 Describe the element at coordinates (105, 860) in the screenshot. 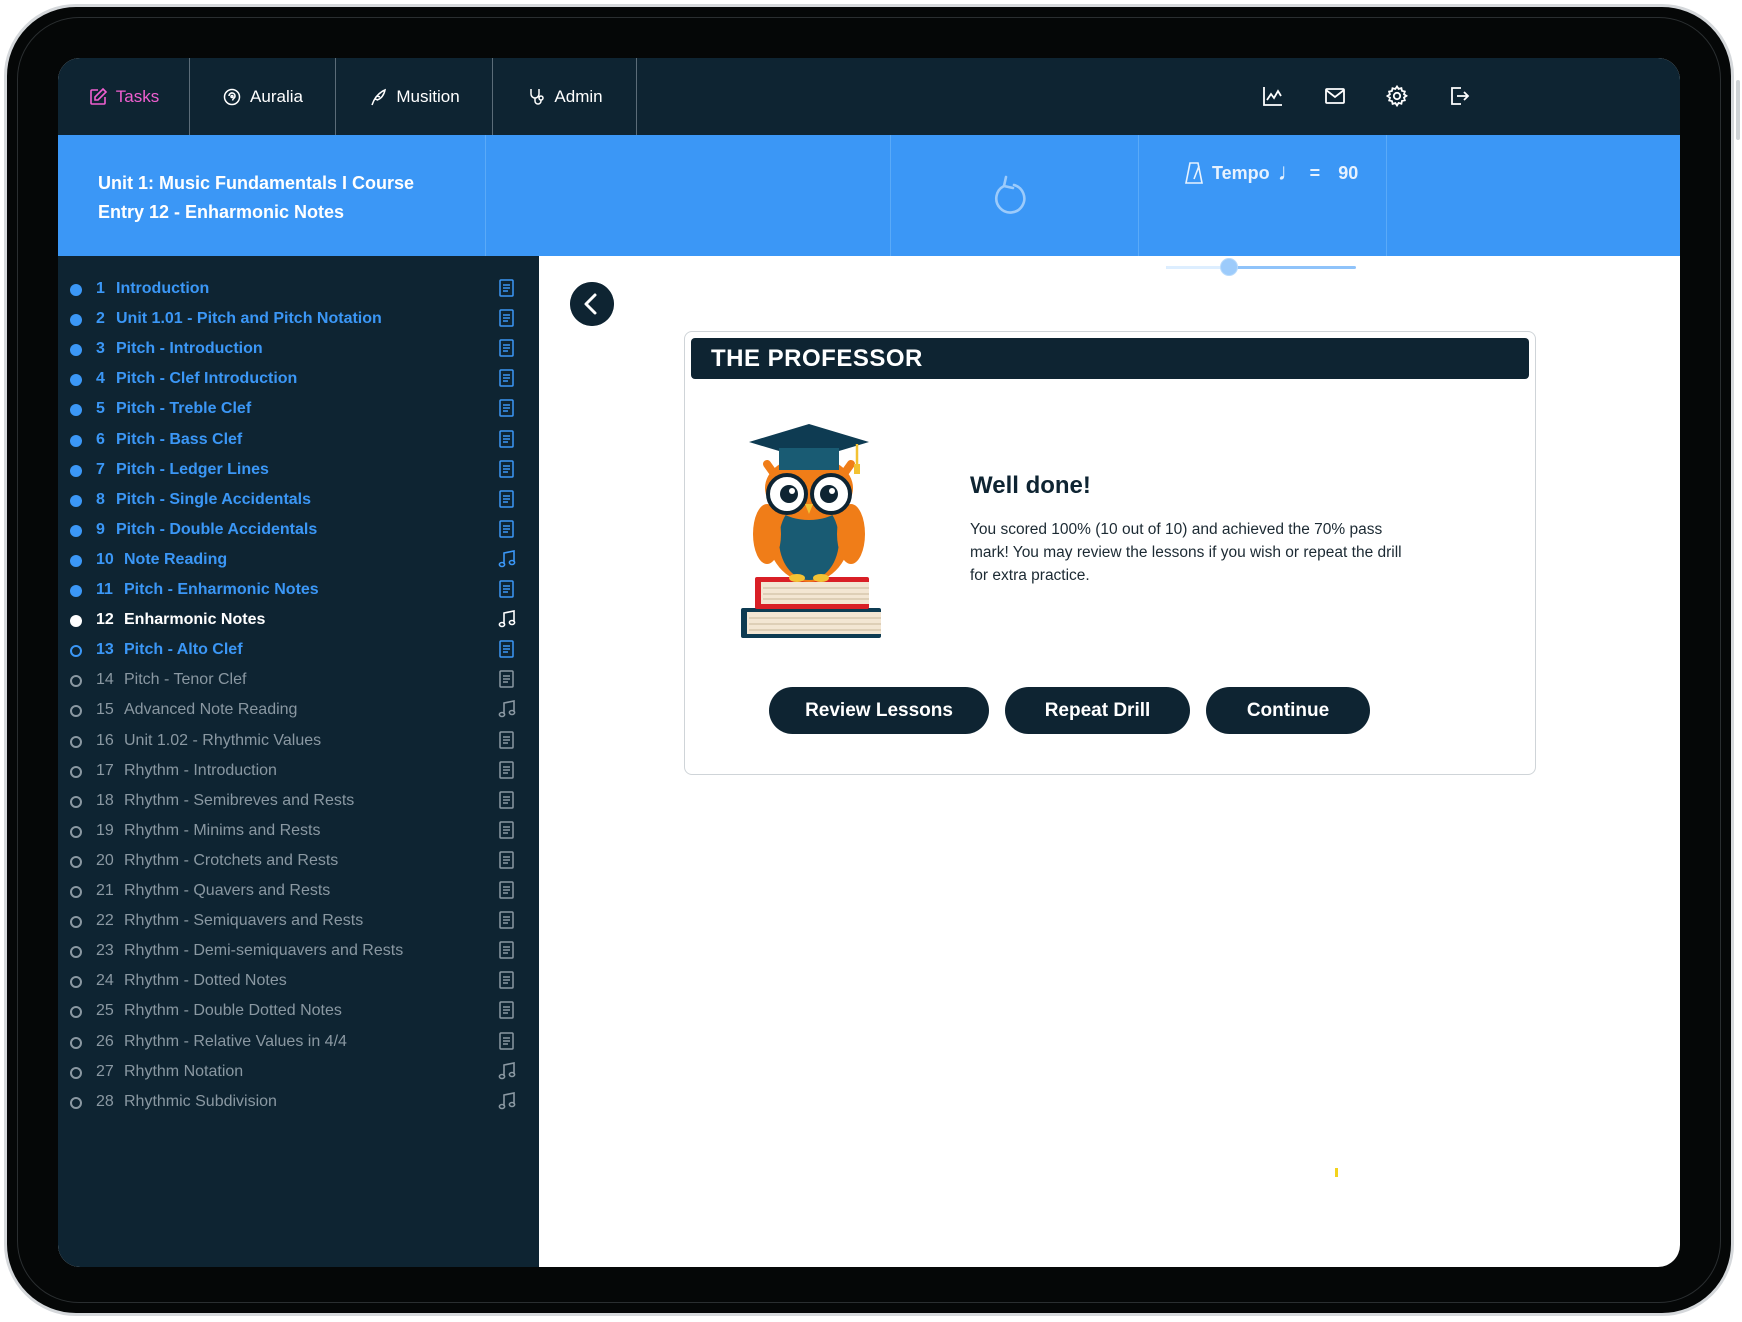

I see `lesson-number: 20` at that location.